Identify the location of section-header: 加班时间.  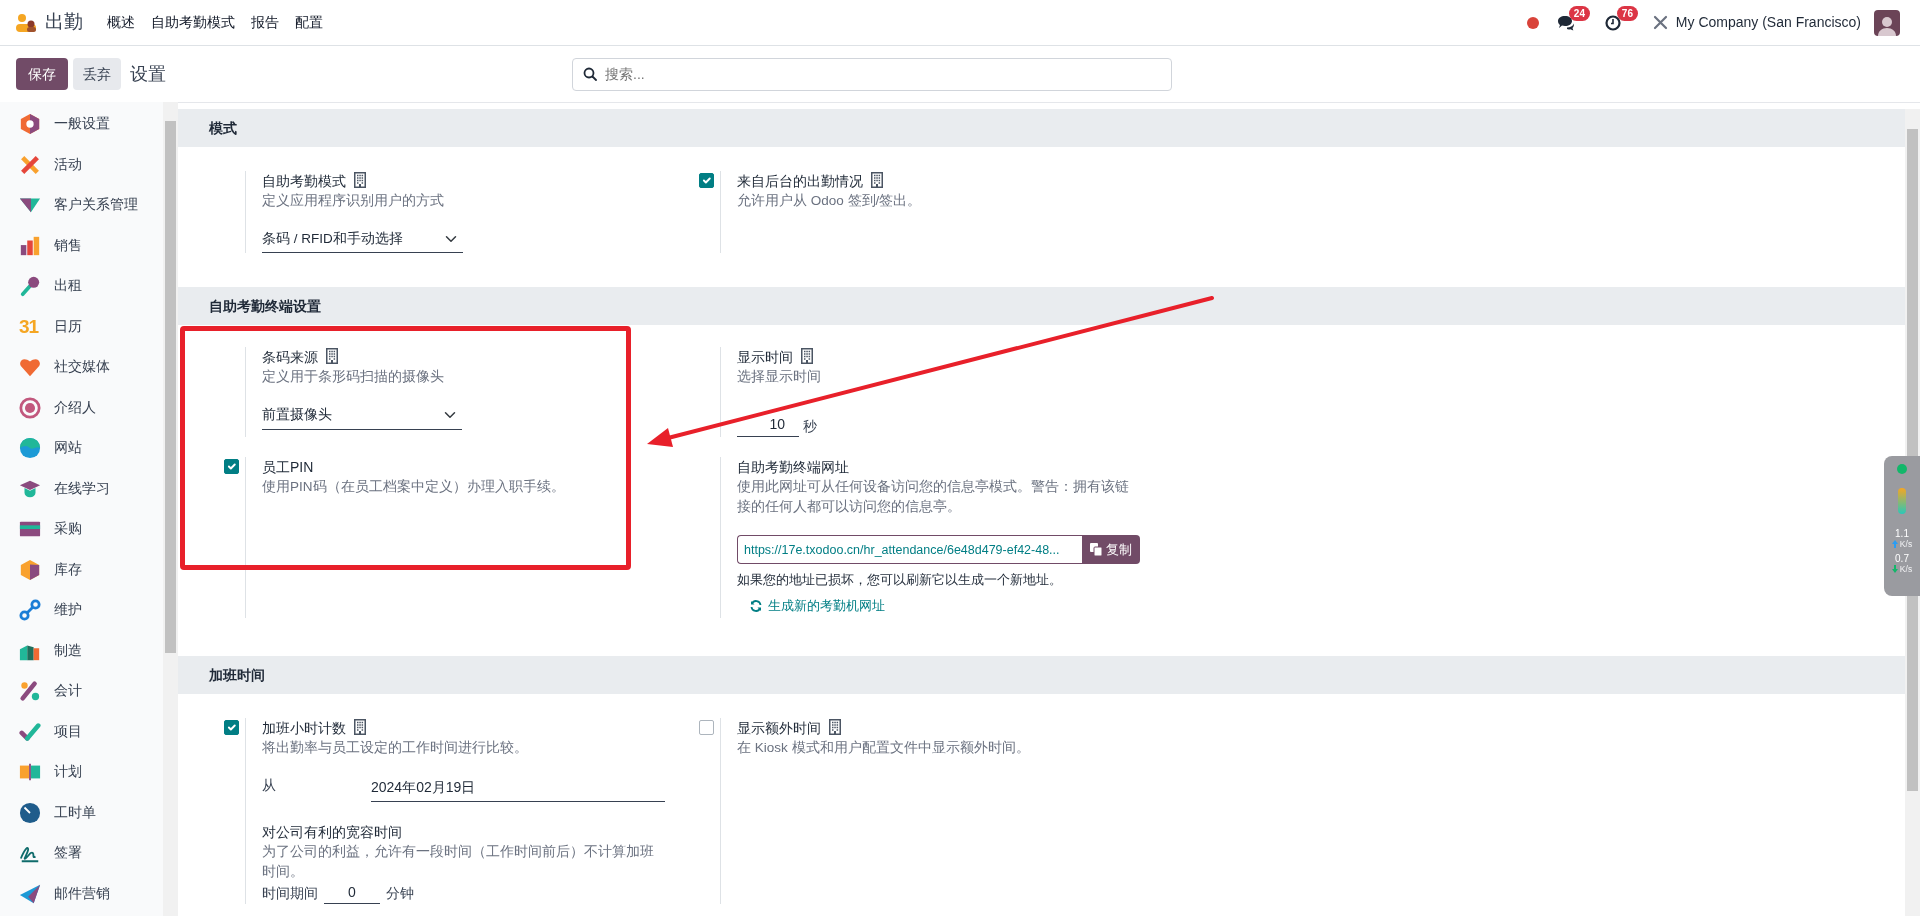
(1041, 675).